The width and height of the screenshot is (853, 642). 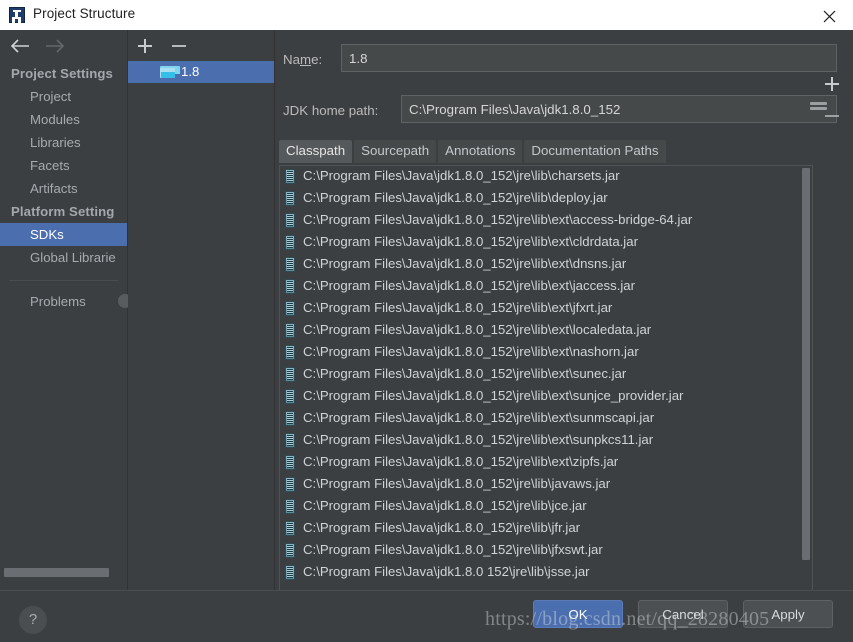 I want to click on sidebar-item-label: Problems, so click(x=58, y=301).